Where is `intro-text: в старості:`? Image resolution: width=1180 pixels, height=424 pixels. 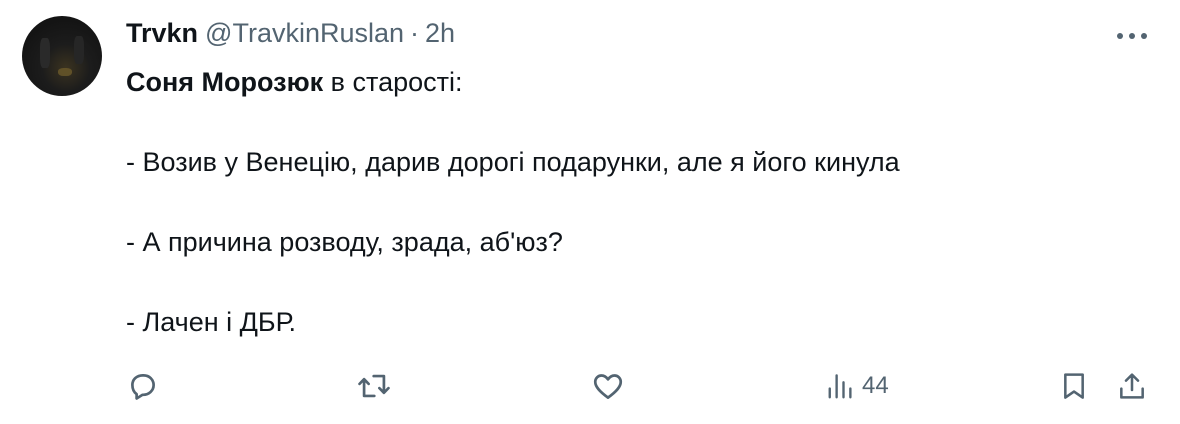 intro-text: в старості: is located at coordinates (393, 82).